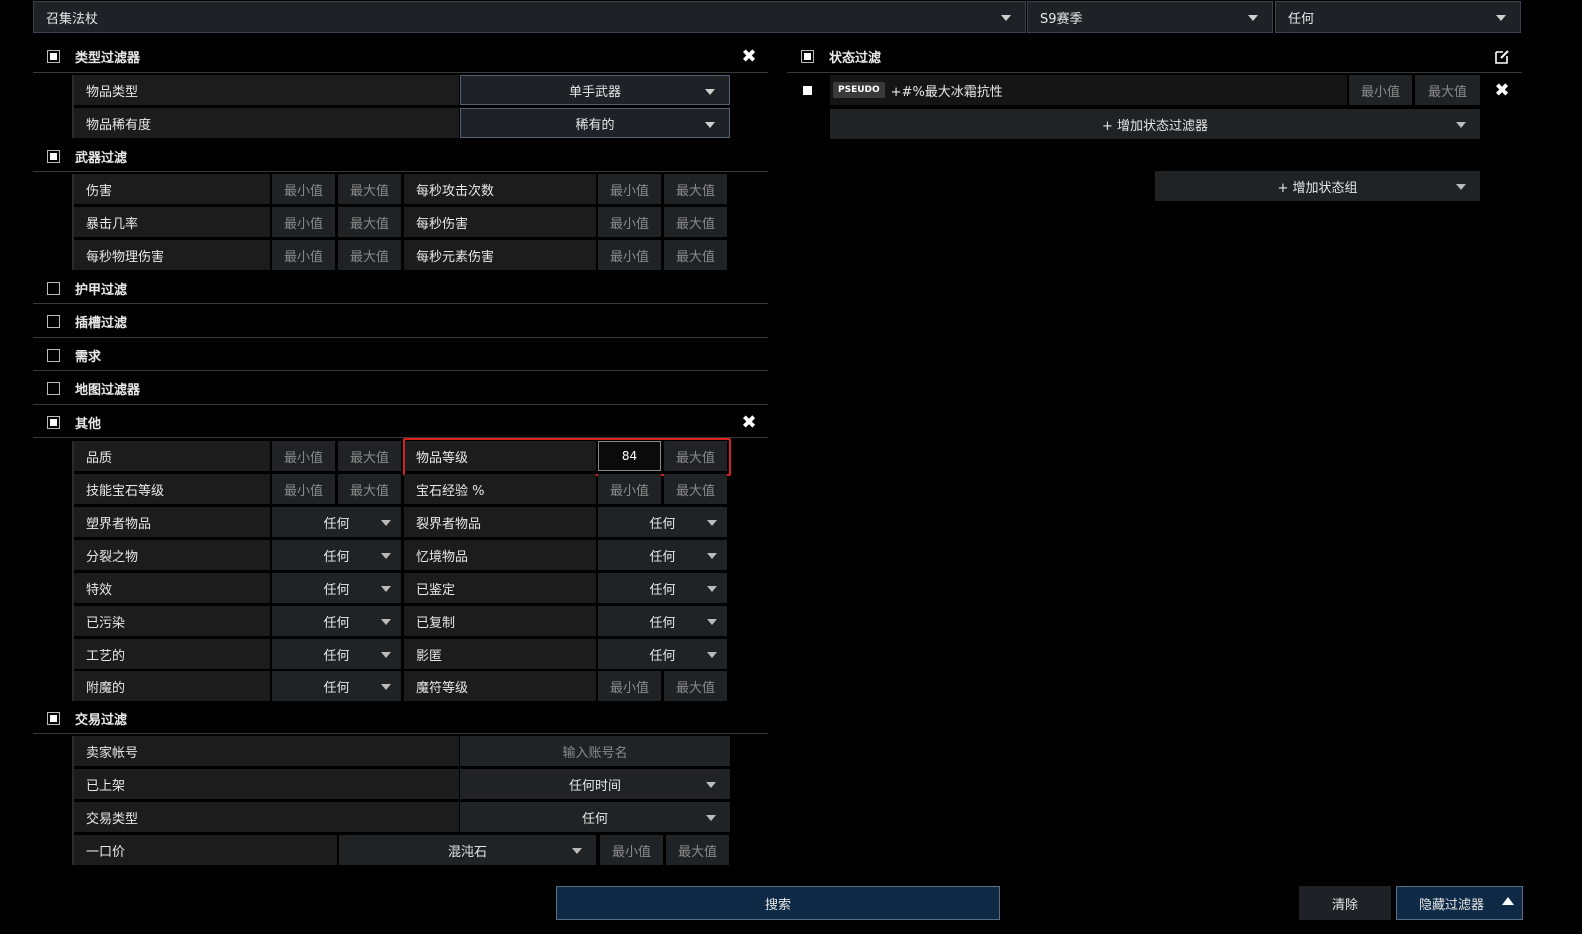  What do you see at coordinates (72, 19) in the screenshot?
I see `search-item-value: 召集法杖` at bounding box center [72, 19].